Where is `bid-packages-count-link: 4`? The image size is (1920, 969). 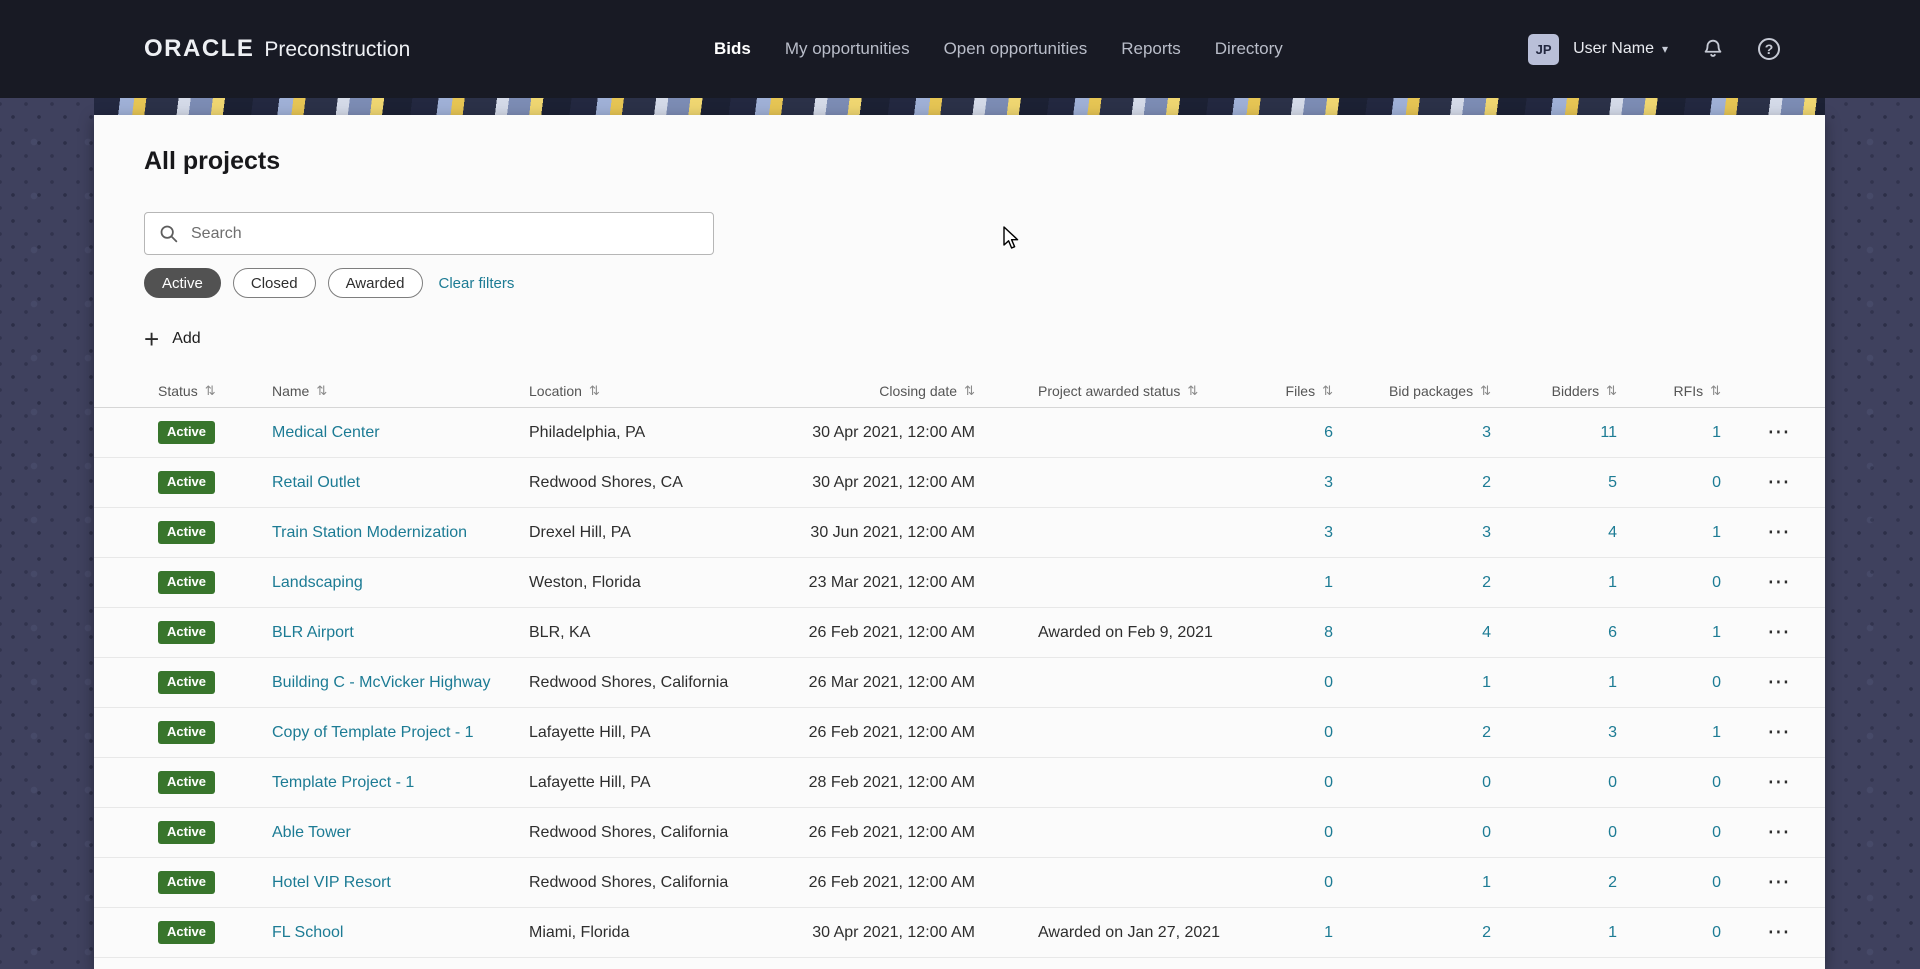
bid-packages-count-link: 4 is located at coordinates (1486, 632).